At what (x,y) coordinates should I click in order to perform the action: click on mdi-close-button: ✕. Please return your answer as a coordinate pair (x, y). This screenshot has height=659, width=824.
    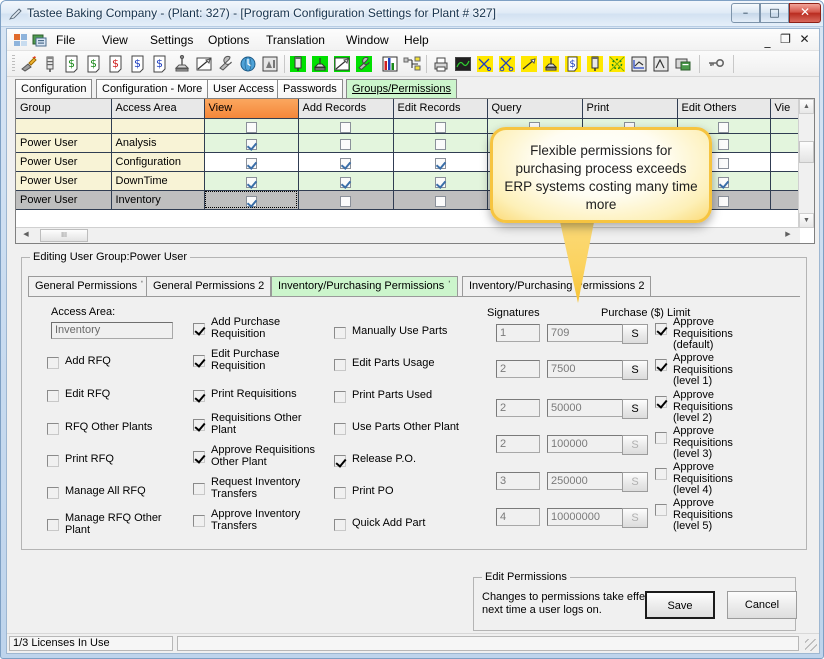
    Looking at the image, I should click on (804, 40).